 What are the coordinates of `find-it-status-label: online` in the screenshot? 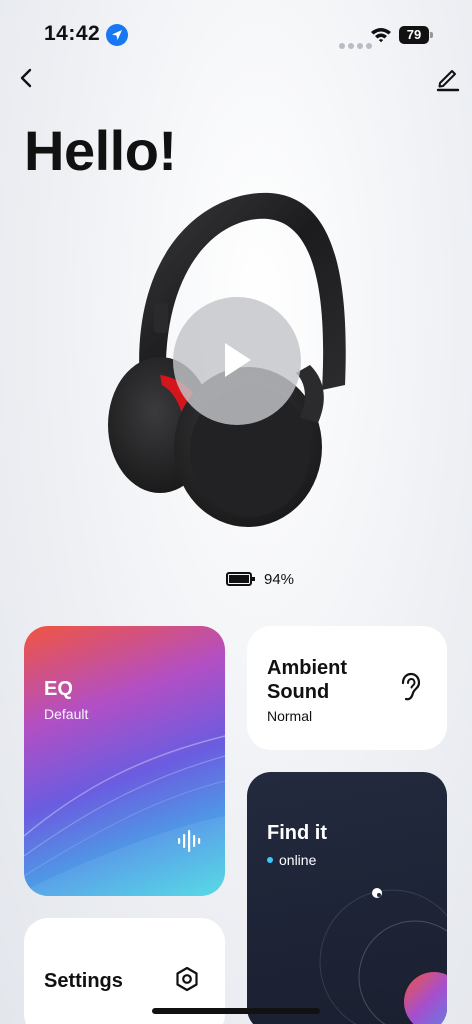 It's located at (298, 860).